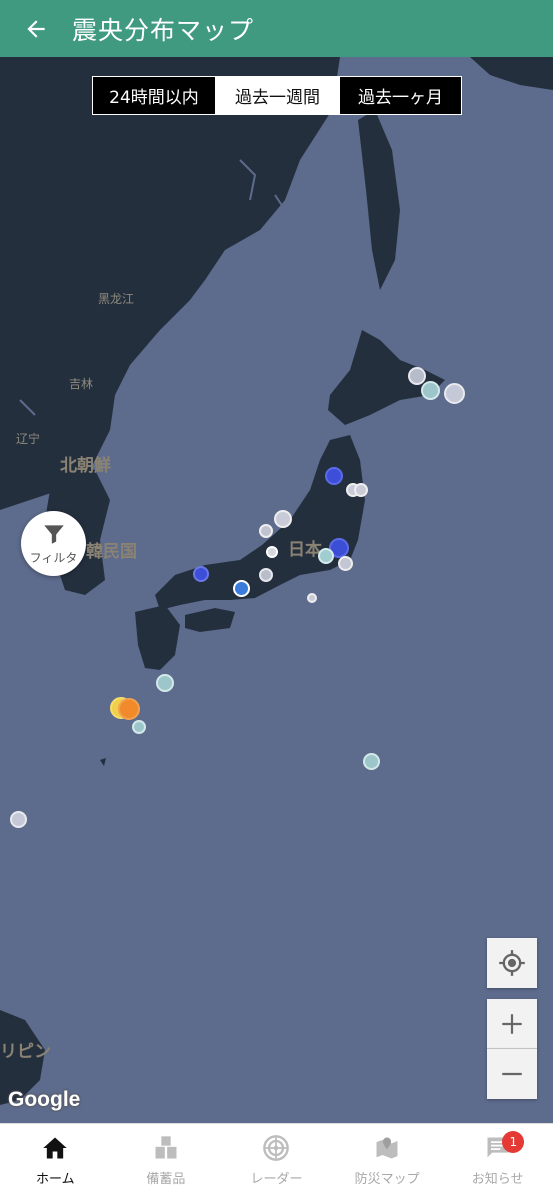 This screenshot has height=1199, width=553. Describe the element at coordinates (497, 1179) in the screenshot. I see `nav-notifications-label: お知らせ` at that location.